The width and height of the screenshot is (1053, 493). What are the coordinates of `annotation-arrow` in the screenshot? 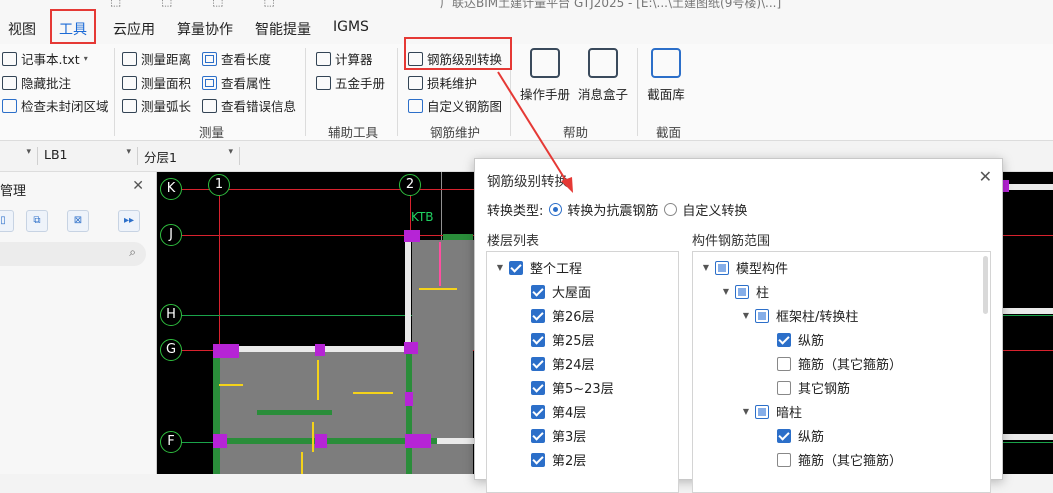 It's located at (535, 132).